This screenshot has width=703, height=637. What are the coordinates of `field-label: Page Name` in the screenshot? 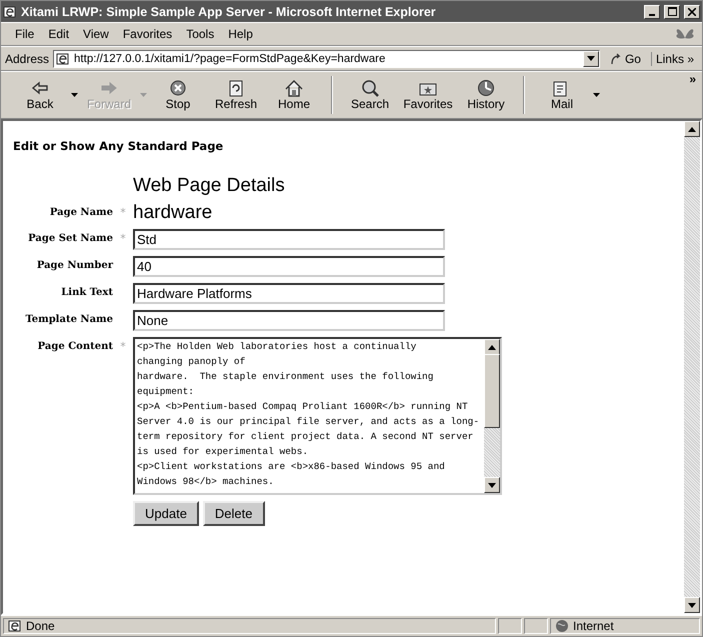 It's located at (80, 212).